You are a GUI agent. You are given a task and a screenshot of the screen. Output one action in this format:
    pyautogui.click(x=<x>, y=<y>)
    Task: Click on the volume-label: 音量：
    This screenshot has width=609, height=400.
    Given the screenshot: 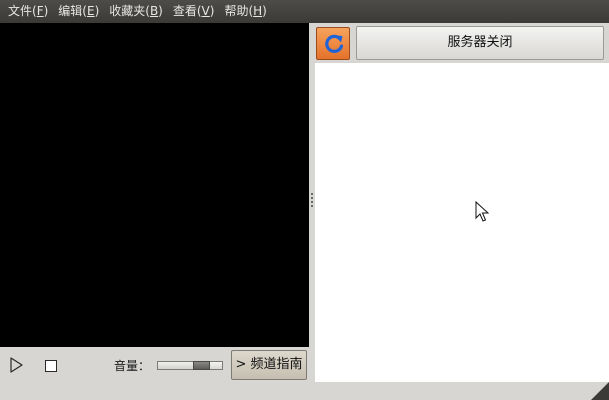 What is the action you would take?
    pyautogui.click(x=132, y=366)
    